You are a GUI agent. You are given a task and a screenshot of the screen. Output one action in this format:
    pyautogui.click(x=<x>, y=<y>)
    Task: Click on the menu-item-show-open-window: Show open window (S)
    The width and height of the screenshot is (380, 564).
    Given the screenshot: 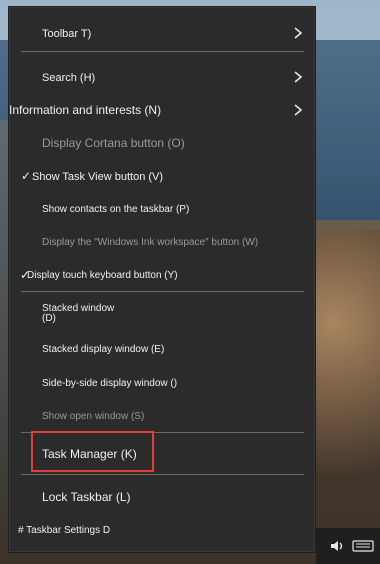 What is the action you would take?
    pyautogui.click(x=162, y=417)
    